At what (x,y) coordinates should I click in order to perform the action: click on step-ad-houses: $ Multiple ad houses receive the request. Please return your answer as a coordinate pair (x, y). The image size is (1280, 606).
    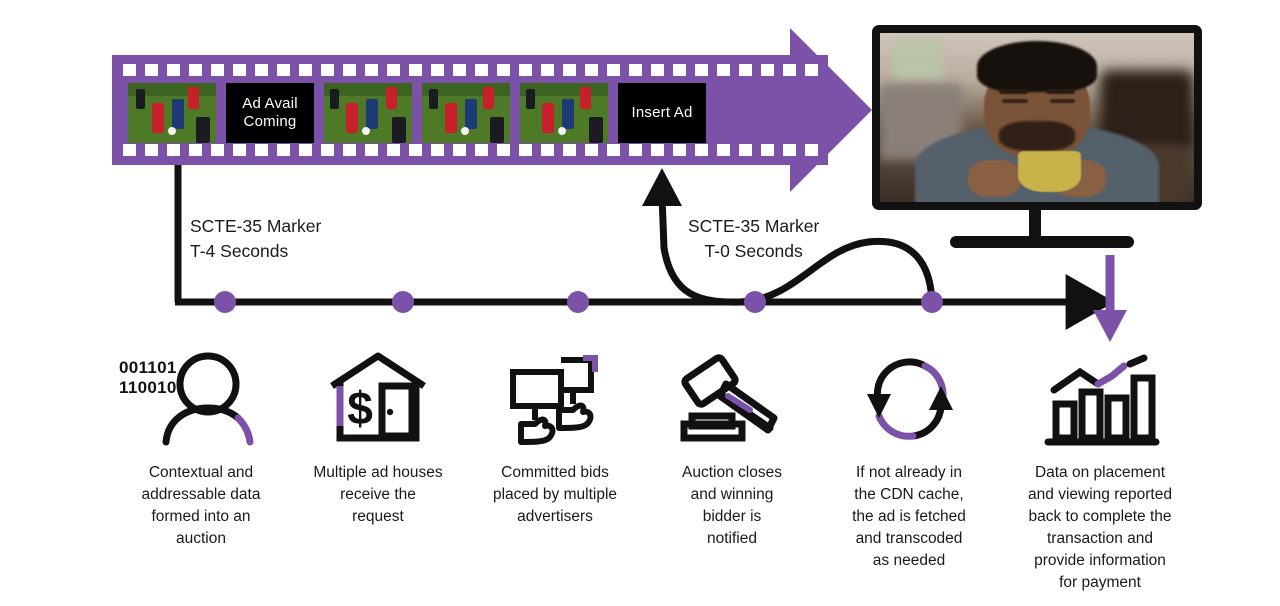
    Looking at the image, I should click on (378, 439).